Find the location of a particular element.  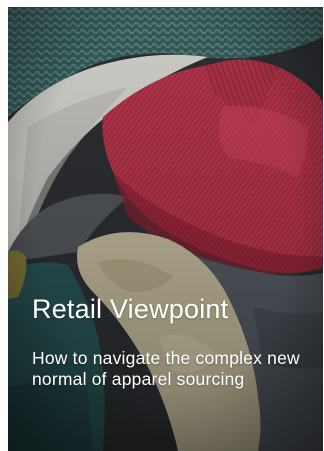

card-title: Retail Viewpoint is located at coordinates (169, 309).